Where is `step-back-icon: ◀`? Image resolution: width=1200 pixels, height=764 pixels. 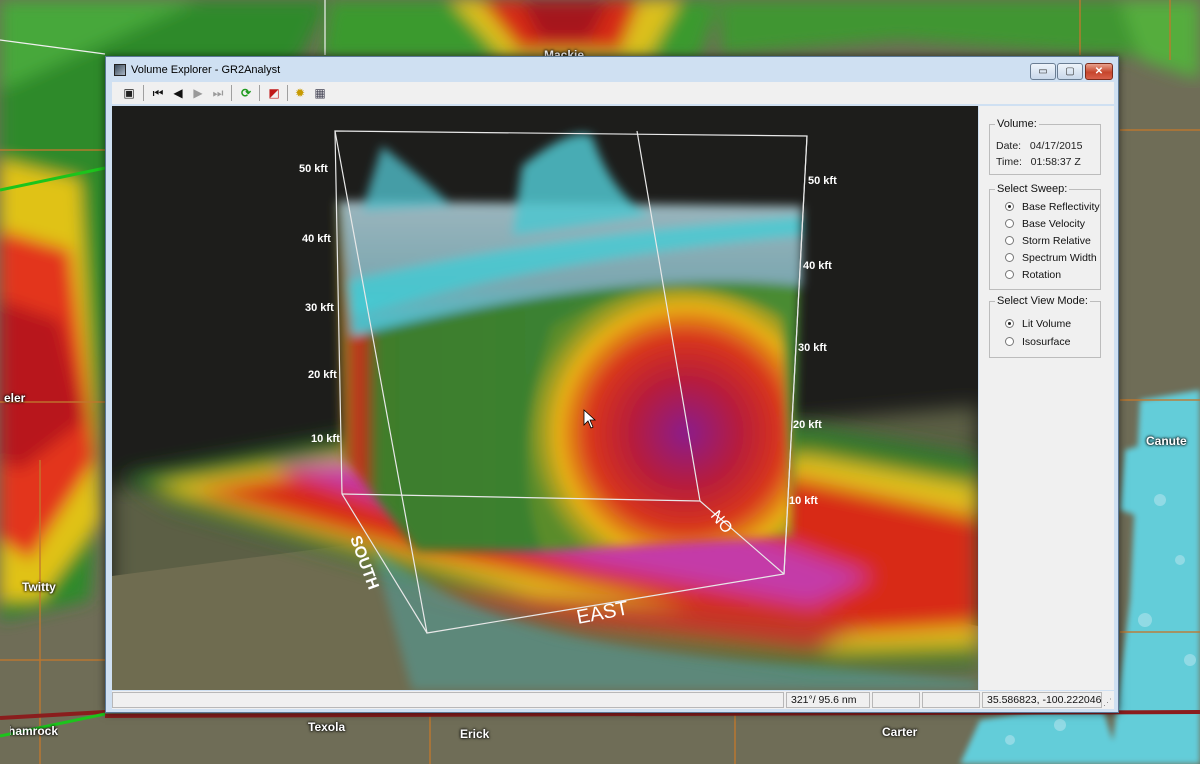
step-back-icon: ◀ is located at coordinates (178, 93).